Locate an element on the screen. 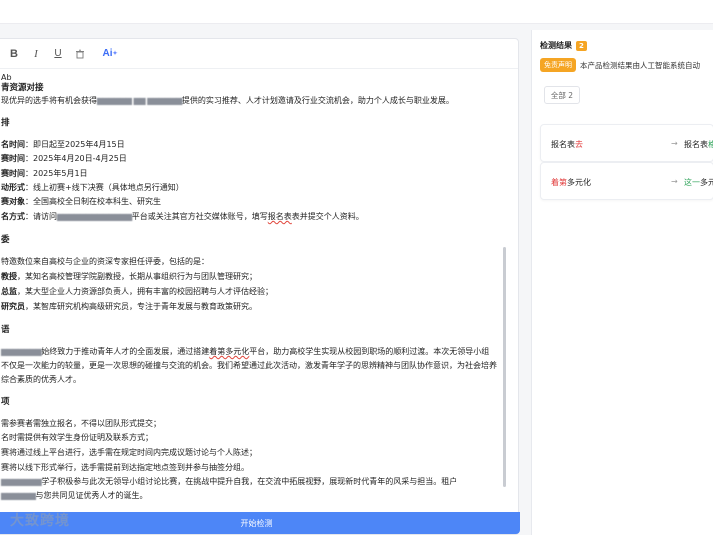 The image size is (713, 535). text: 多元化 is located at coordinates (579, 182).